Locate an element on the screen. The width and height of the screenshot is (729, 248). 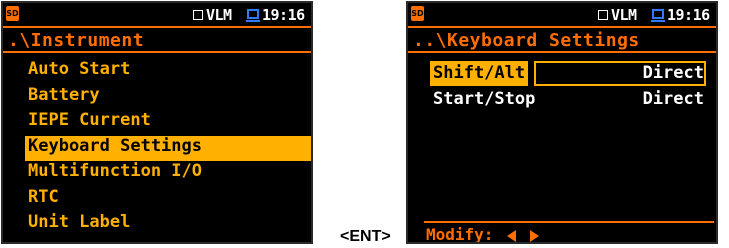
arrow-right-icon is located at coordinates (534, 235).